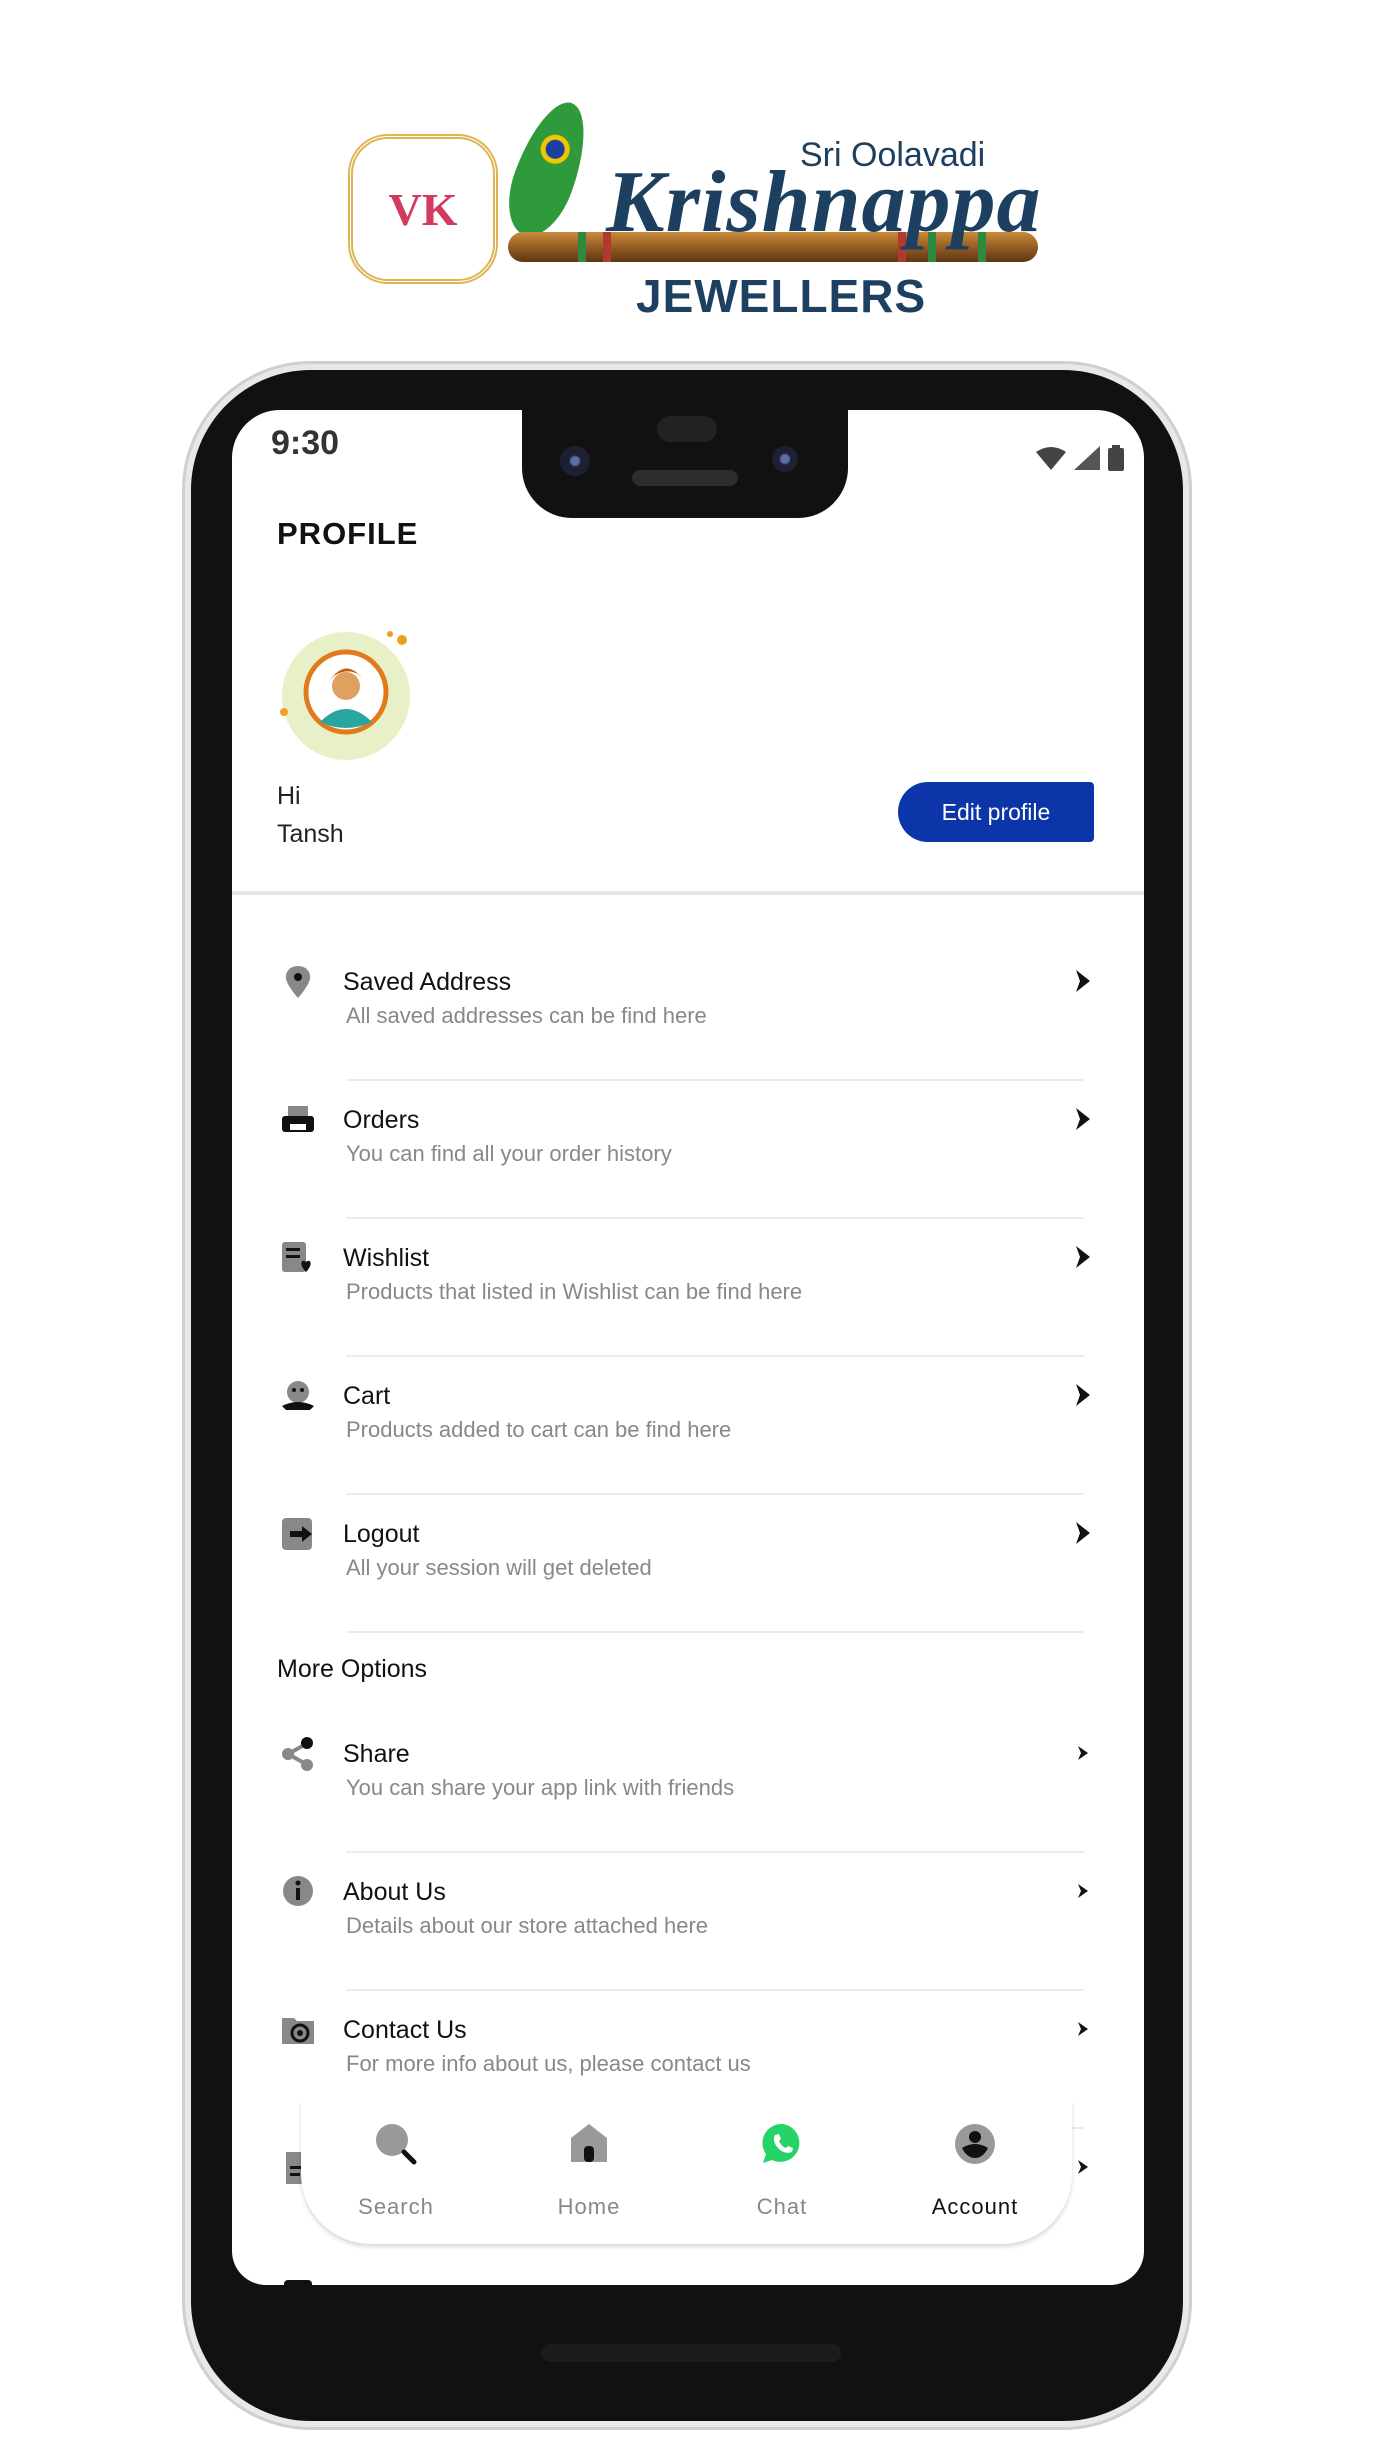 Image resolution: width=1379 pixels, height=2446 pixels. What do you see at coordinates (691, 2353) in the screenshot?
I see `phone-chin-speaker` at bounding box center [691, 2353].